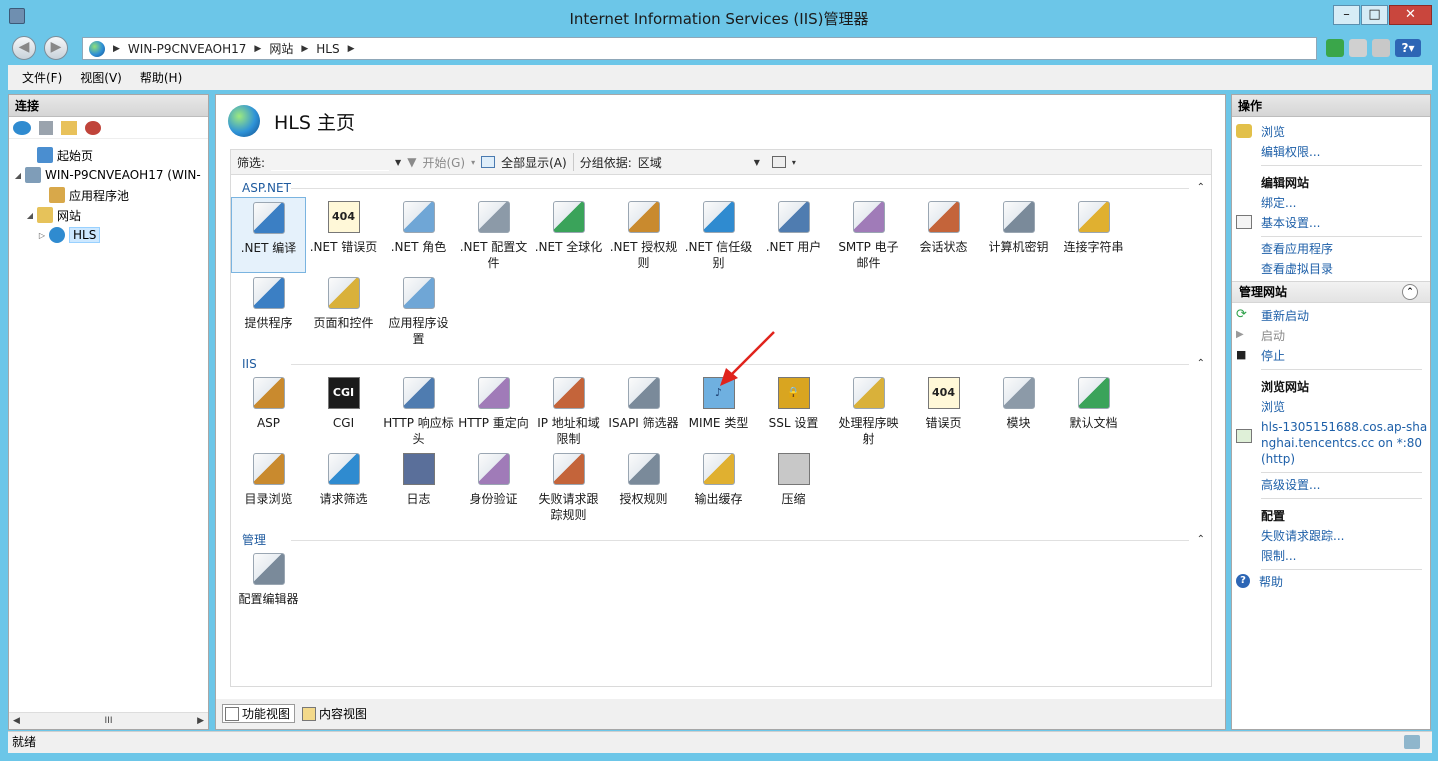 The width and height of the screenshot is (1438, 761). Describe the element at coordinates (268, 235) in the screenshot. I see `feature-net-compile: .NET 编译` at that location.